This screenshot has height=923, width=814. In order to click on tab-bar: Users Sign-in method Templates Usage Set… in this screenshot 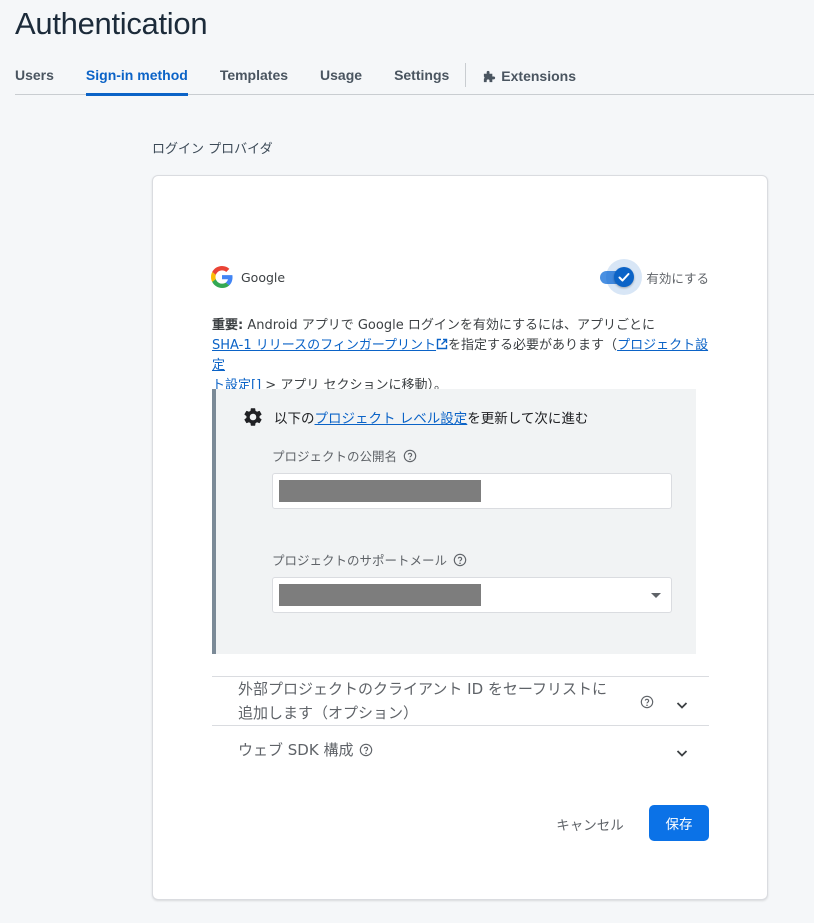, I will do `click(414, 77)`.